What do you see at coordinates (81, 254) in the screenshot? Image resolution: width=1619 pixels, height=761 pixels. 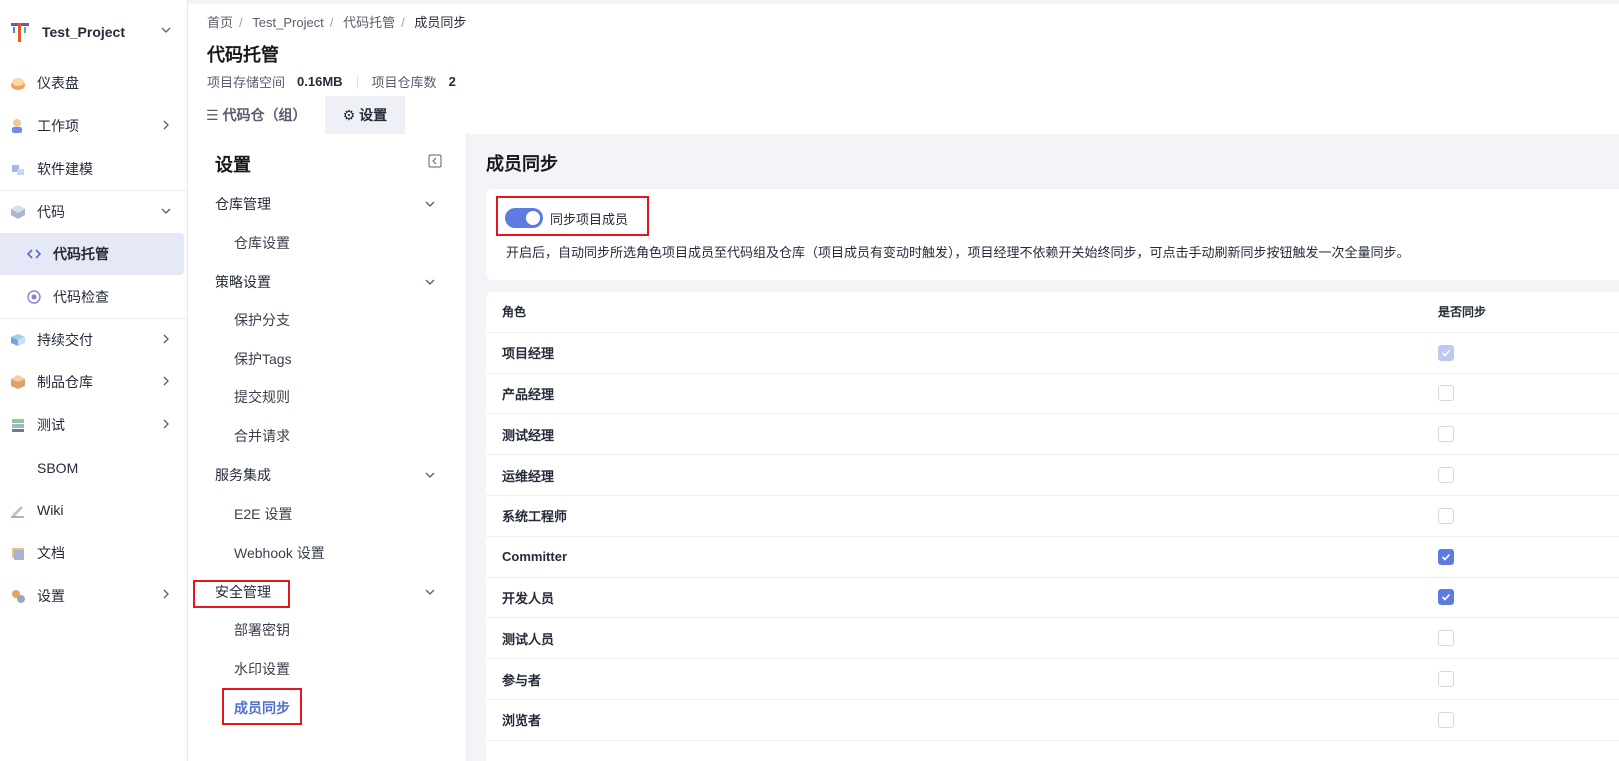 I see `nav-label: 代码托管` at bounding box center [81, 254].